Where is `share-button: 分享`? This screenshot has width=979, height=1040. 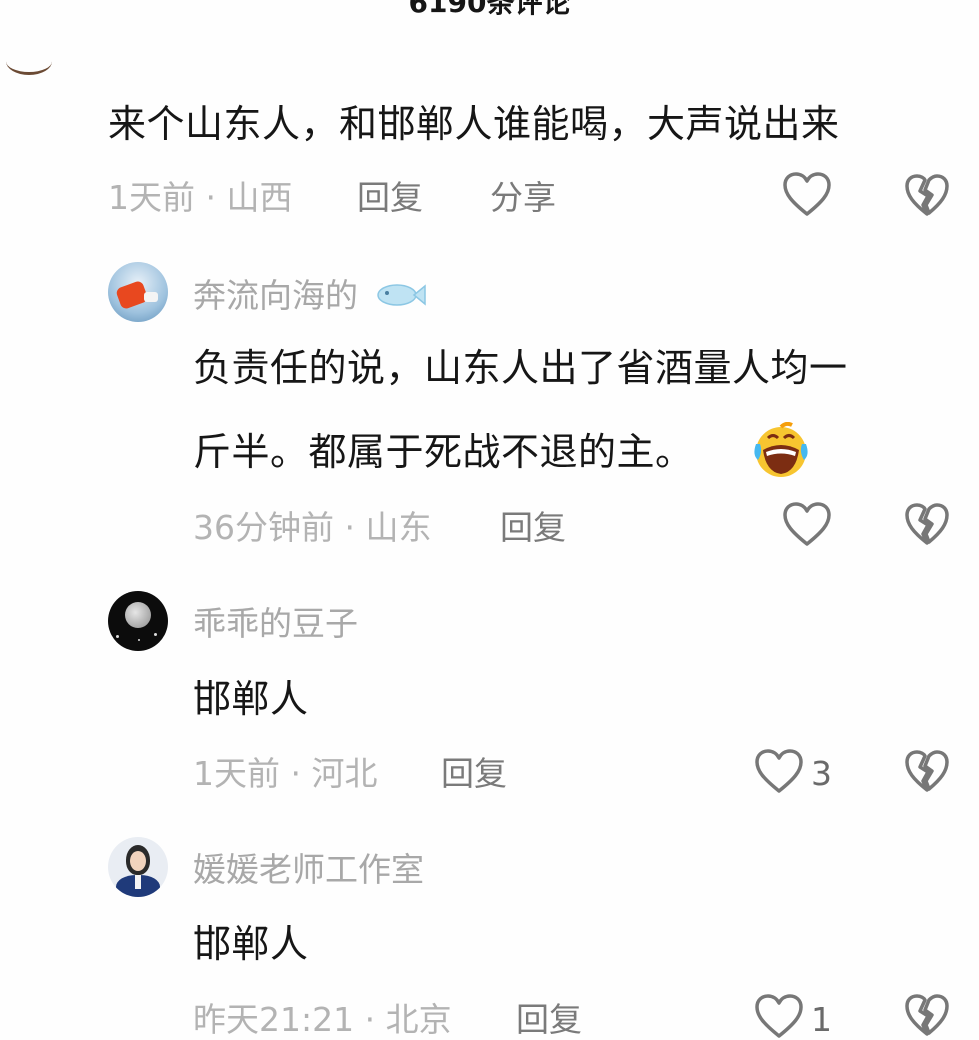
share-button: 分享 is located at coordinates (523, 198).